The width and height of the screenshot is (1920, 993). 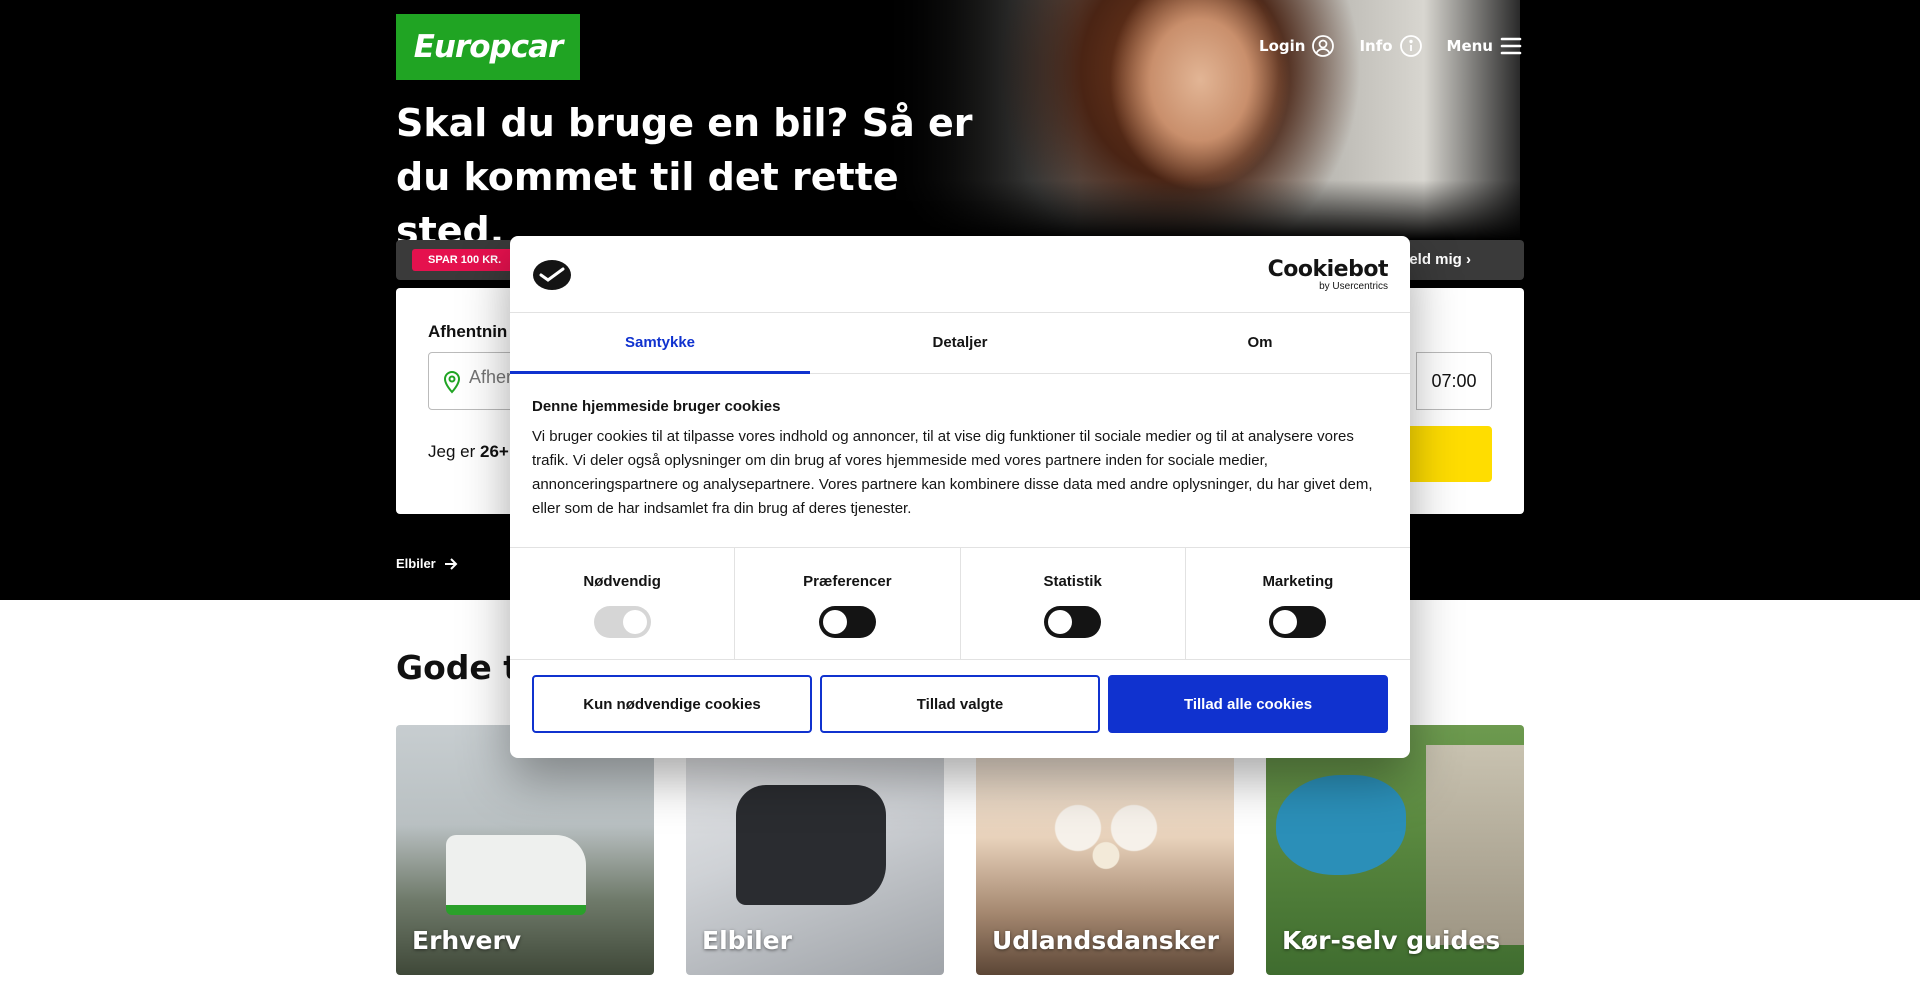 I want to click on card-elbiler: Elbiler, so click(x=815, y=850).